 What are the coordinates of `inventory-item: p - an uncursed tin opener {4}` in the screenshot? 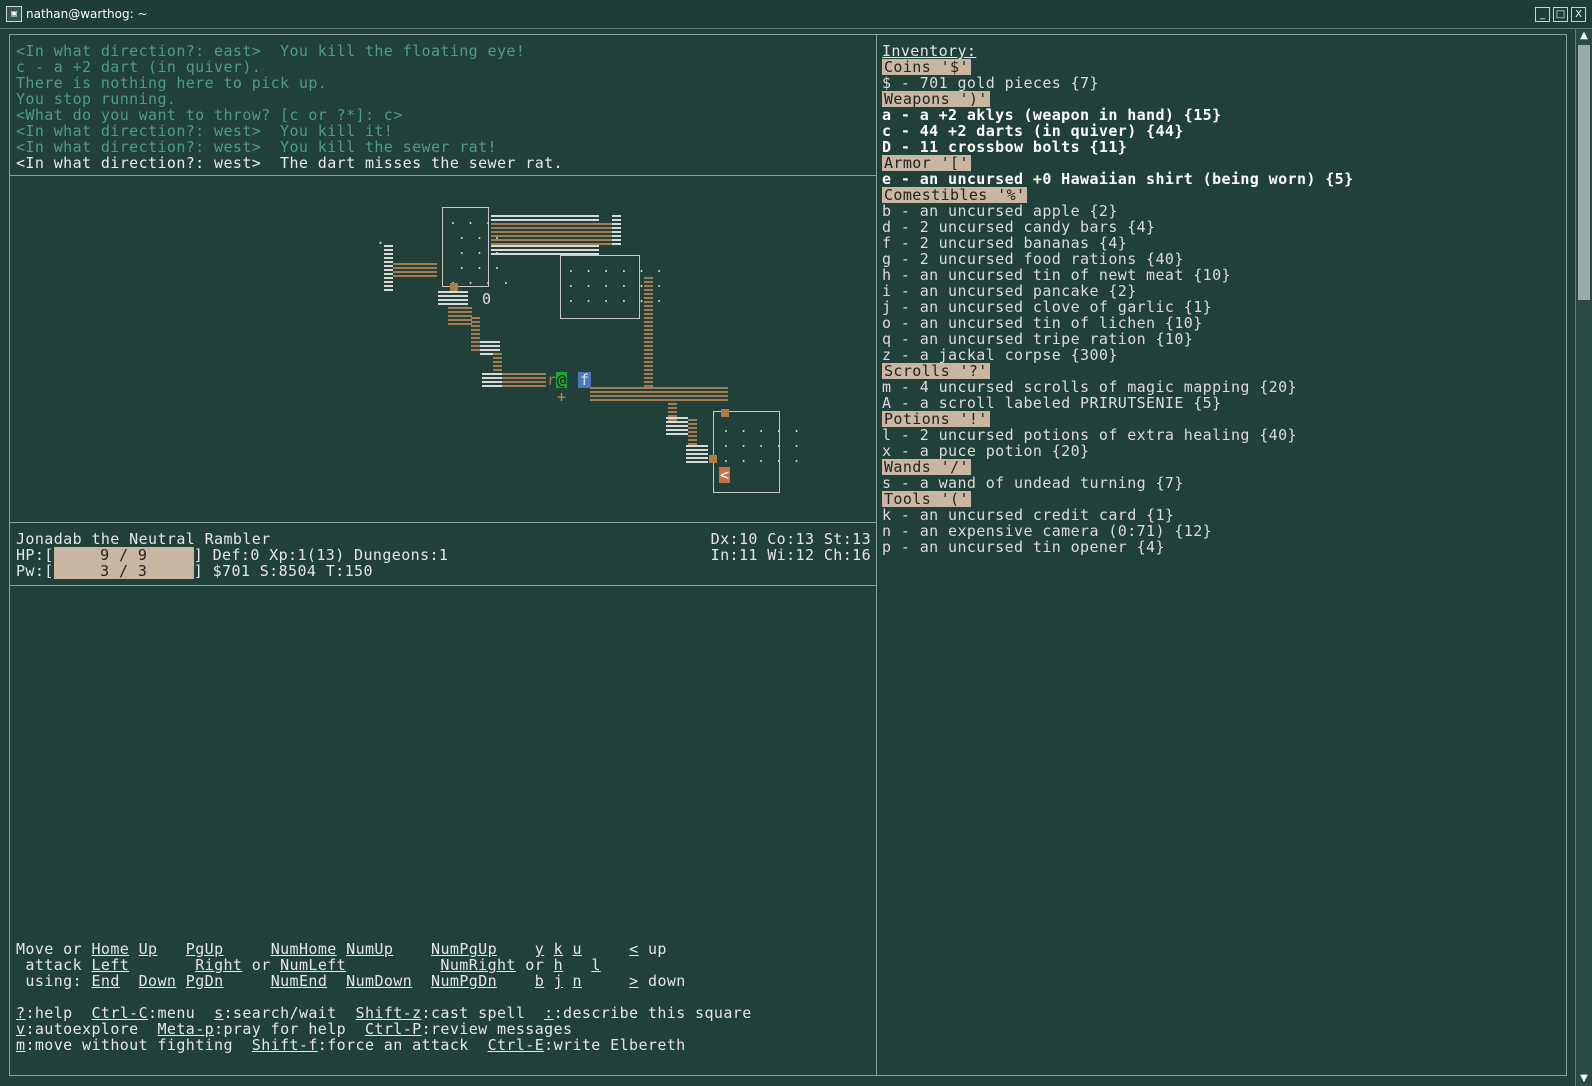 It's located at (1222, 547).